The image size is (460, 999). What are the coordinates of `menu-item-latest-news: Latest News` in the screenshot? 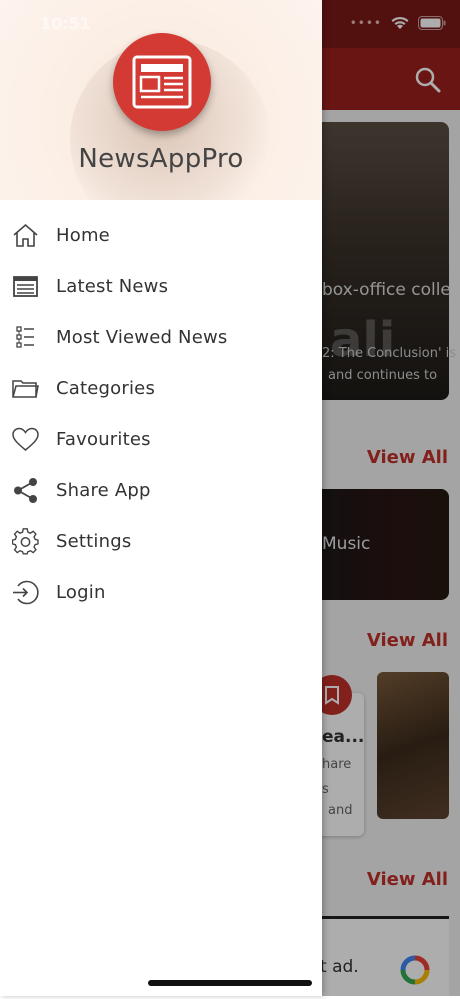 It's located at (161, 286).